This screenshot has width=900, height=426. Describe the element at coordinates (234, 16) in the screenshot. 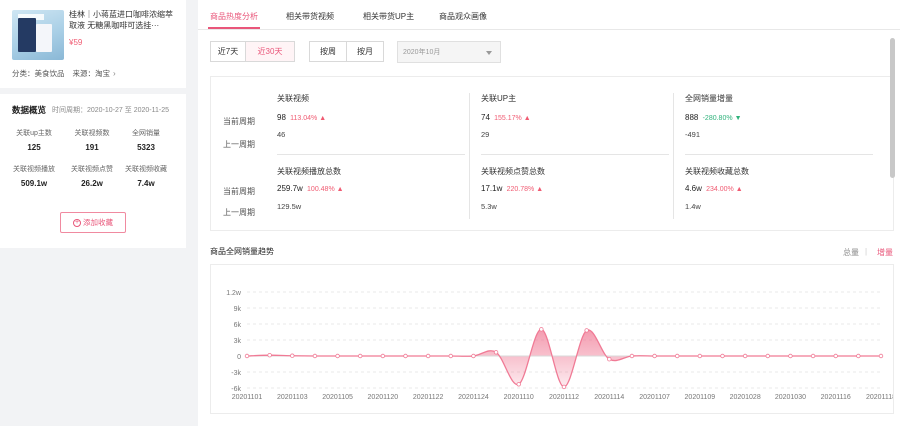

I see `tab-heat-analysis: 商品热度分析` at that location.